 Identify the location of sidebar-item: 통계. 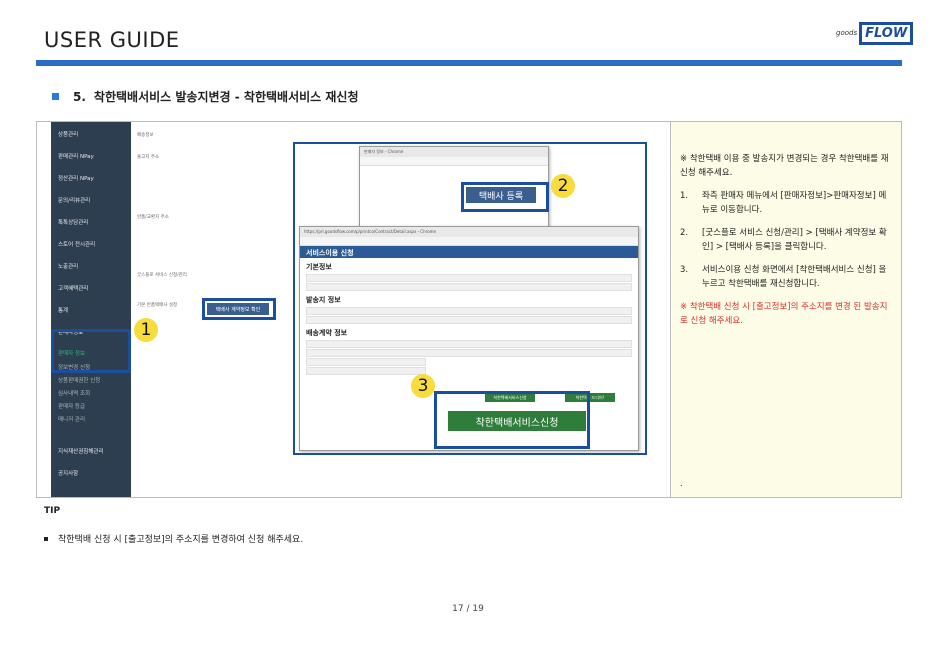
(63, 311).